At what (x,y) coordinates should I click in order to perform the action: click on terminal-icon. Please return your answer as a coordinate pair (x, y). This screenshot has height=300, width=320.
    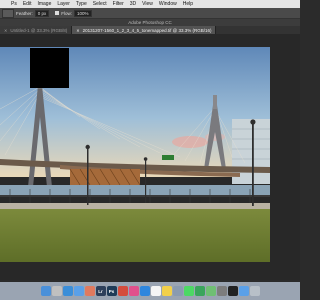
    Looking at the image, I should click on (232, 291).